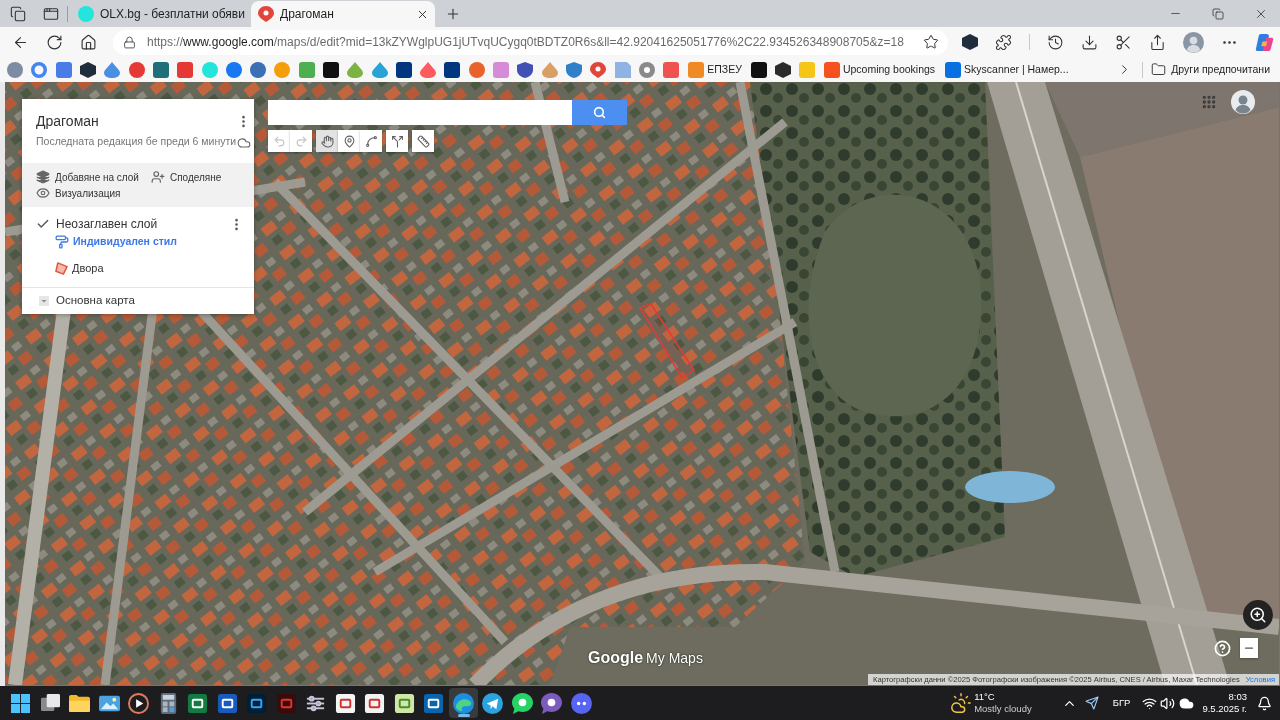 The image size is (1280, 720). I want to click on address-field: https://www.google.com/maps/d/edit?mid=13kZYWglpUG1jUTvqUCygq0tBDTZ0R6s&ll=42.92041625051776%2C22.934526348908705&z=18, so click(530, 42).